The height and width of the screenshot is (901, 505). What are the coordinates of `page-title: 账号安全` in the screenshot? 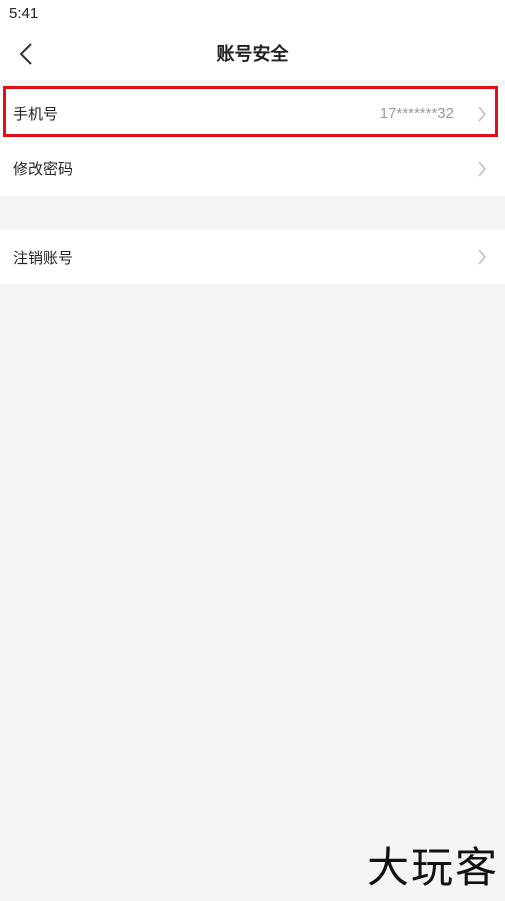 It's located at (252, 54).